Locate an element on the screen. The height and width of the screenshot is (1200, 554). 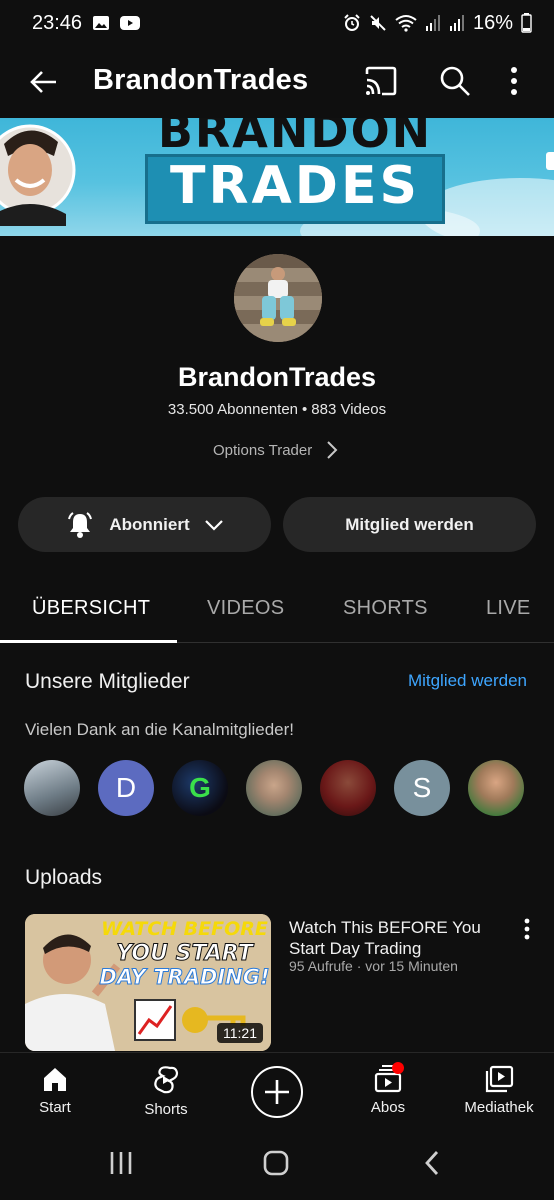
create-button is located at coordinates (277, 1092).